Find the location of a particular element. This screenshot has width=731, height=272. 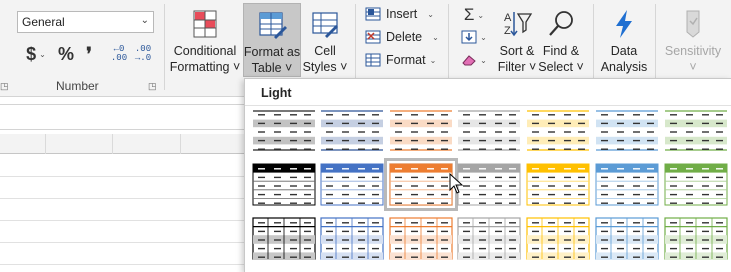

conditional-formatting-label: Conditional is located at coordinates (205, 51).